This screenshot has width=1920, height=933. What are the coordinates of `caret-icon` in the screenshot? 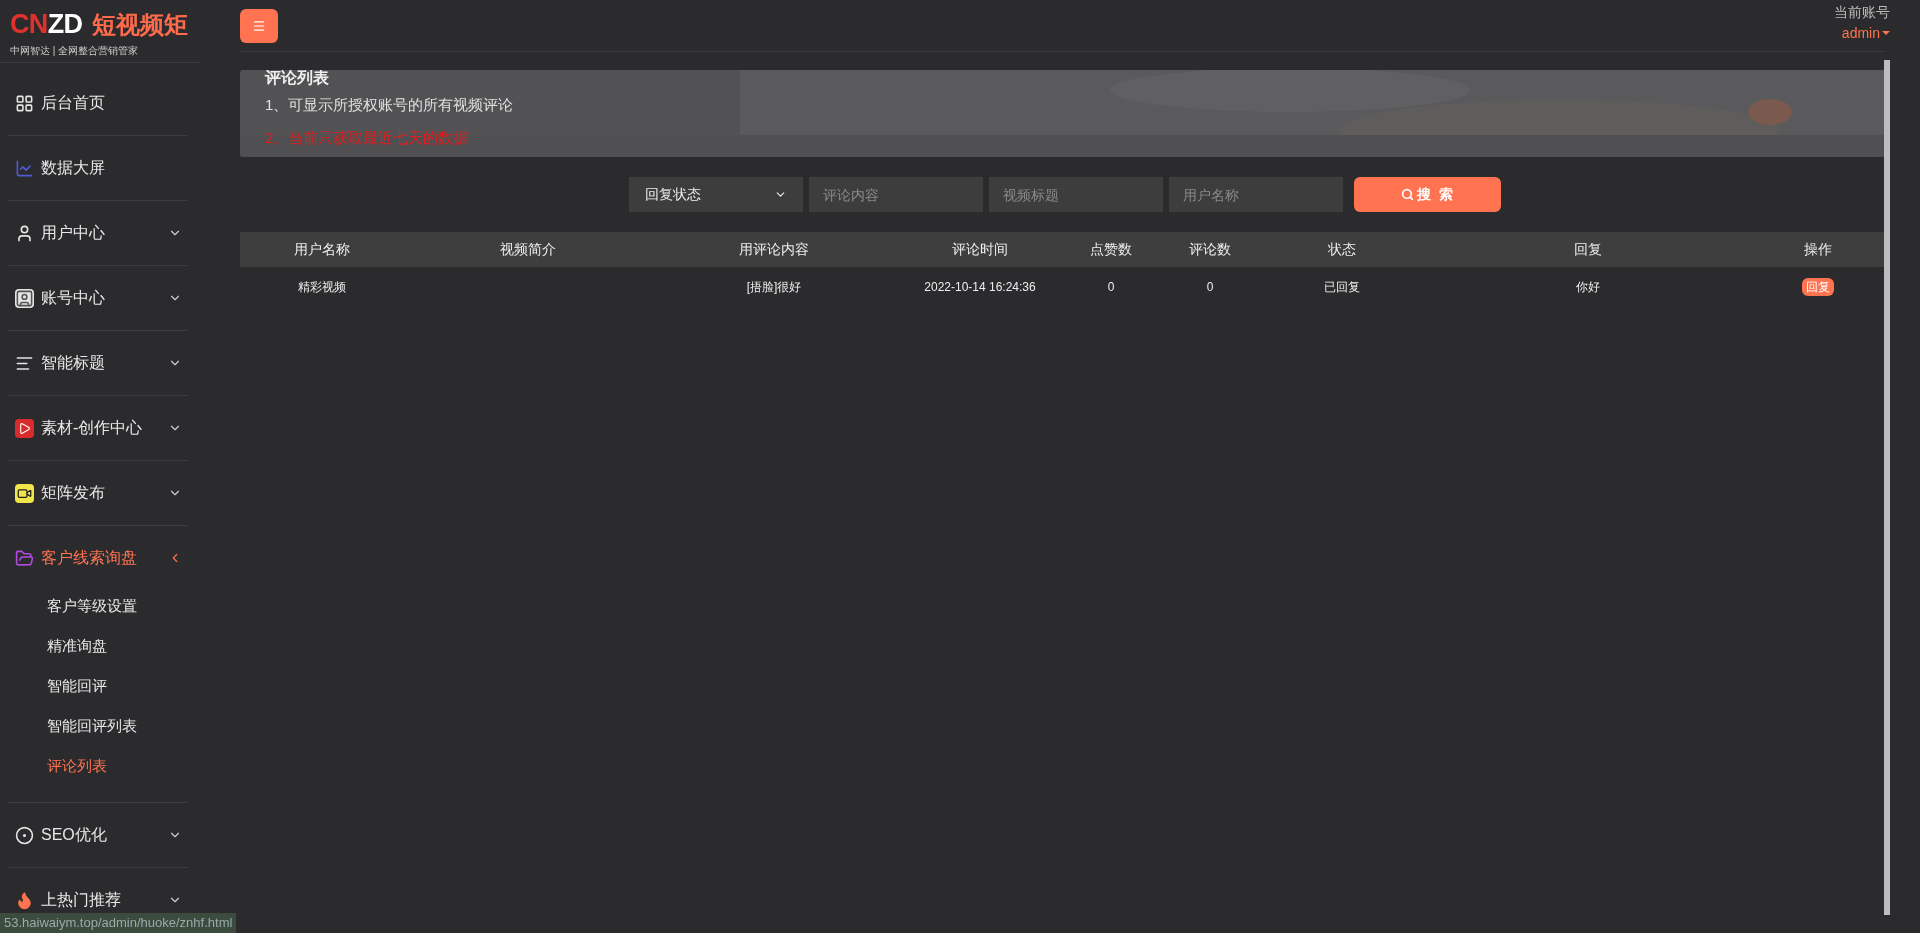 It's located at (1886, 33).